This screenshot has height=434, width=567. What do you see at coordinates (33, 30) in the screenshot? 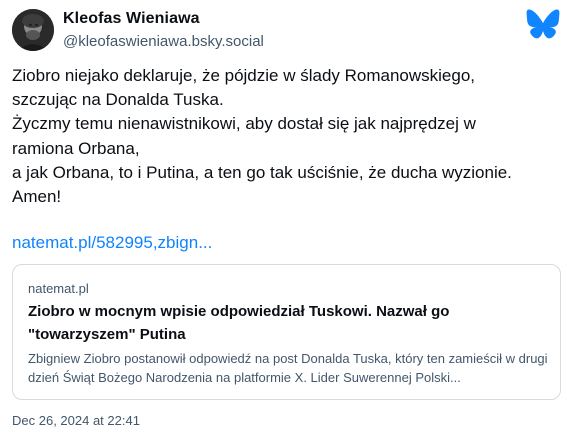
I see `avatar-photo-icon` at bounding box center [33, 30].